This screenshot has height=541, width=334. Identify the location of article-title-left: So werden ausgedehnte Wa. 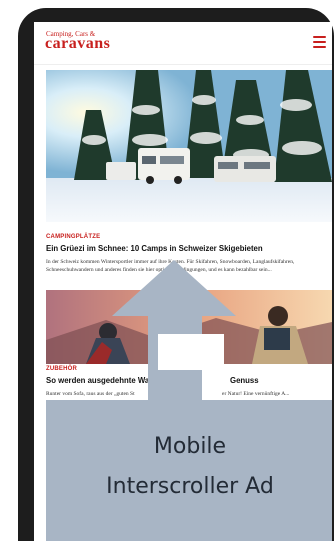
(107, 381).